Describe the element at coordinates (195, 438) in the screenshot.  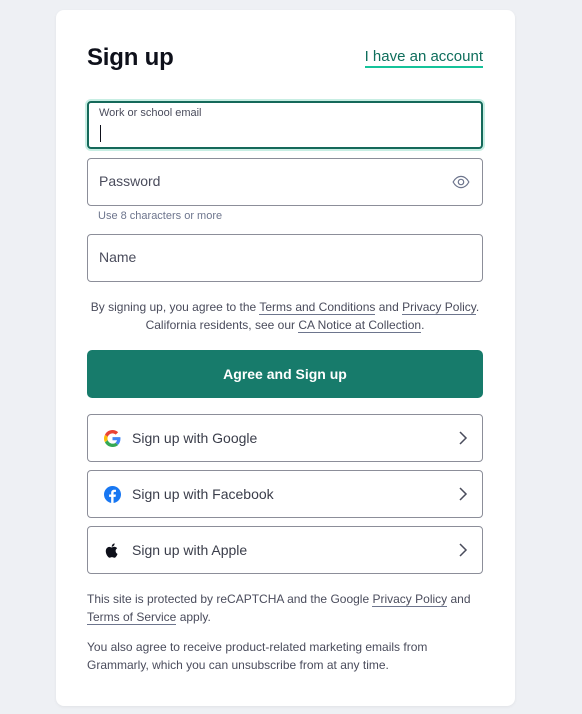
I see `google-signup-label: Sign up with Google` at that location.